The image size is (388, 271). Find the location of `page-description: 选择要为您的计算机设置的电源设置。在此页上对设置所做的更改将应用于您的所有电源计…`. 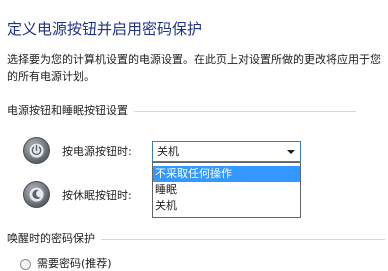

page-description: 选择要为您的计算机设置的电源设置。在此页上对设置所做的更改将应用于您的所有电源计… is located at coordinates (194, 68).